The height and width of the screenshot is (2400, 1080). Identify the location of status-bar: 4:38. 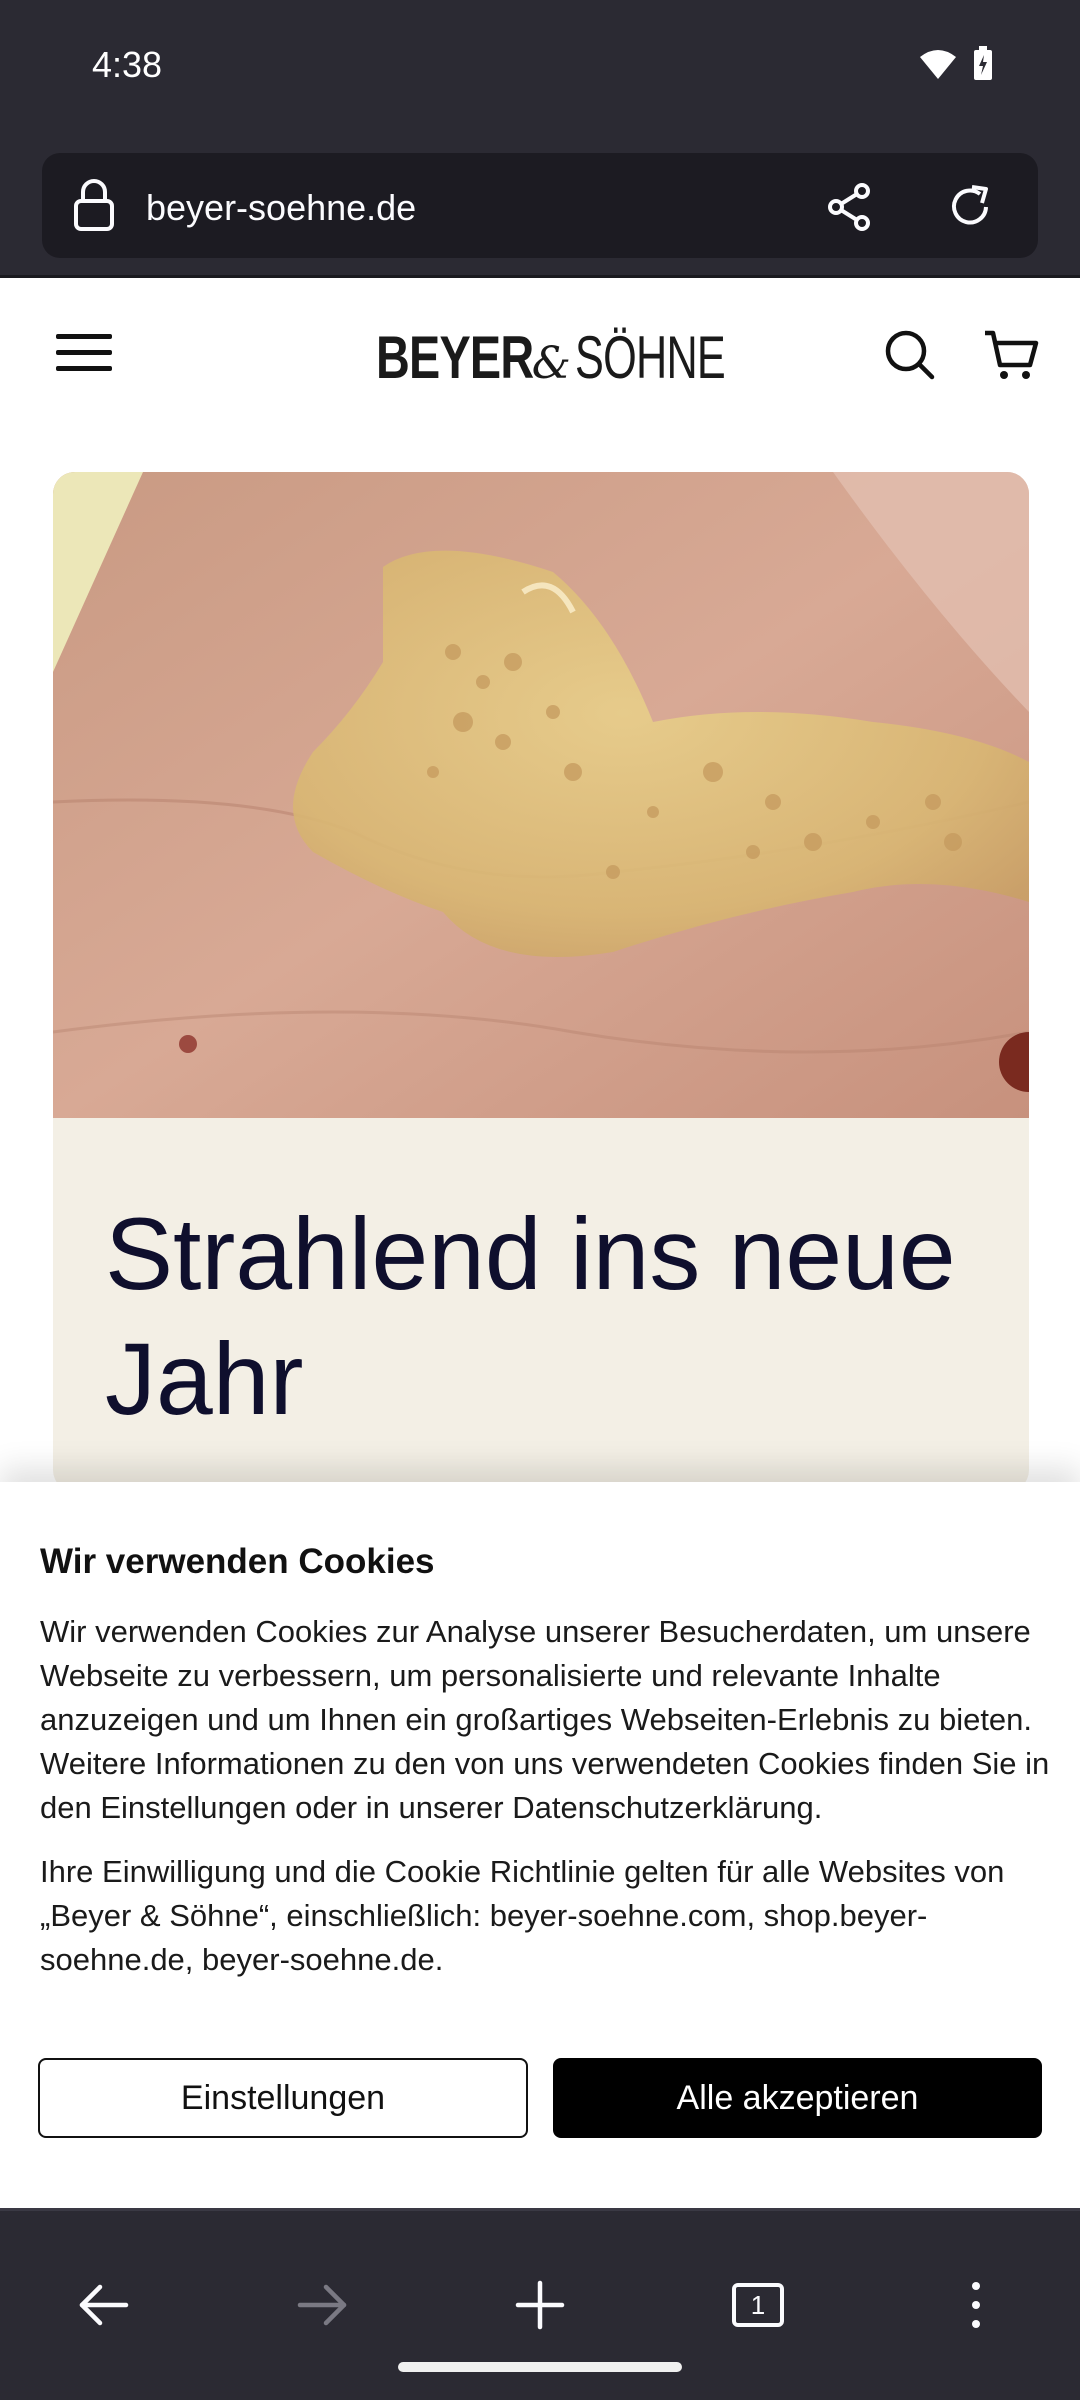
(540, 69).